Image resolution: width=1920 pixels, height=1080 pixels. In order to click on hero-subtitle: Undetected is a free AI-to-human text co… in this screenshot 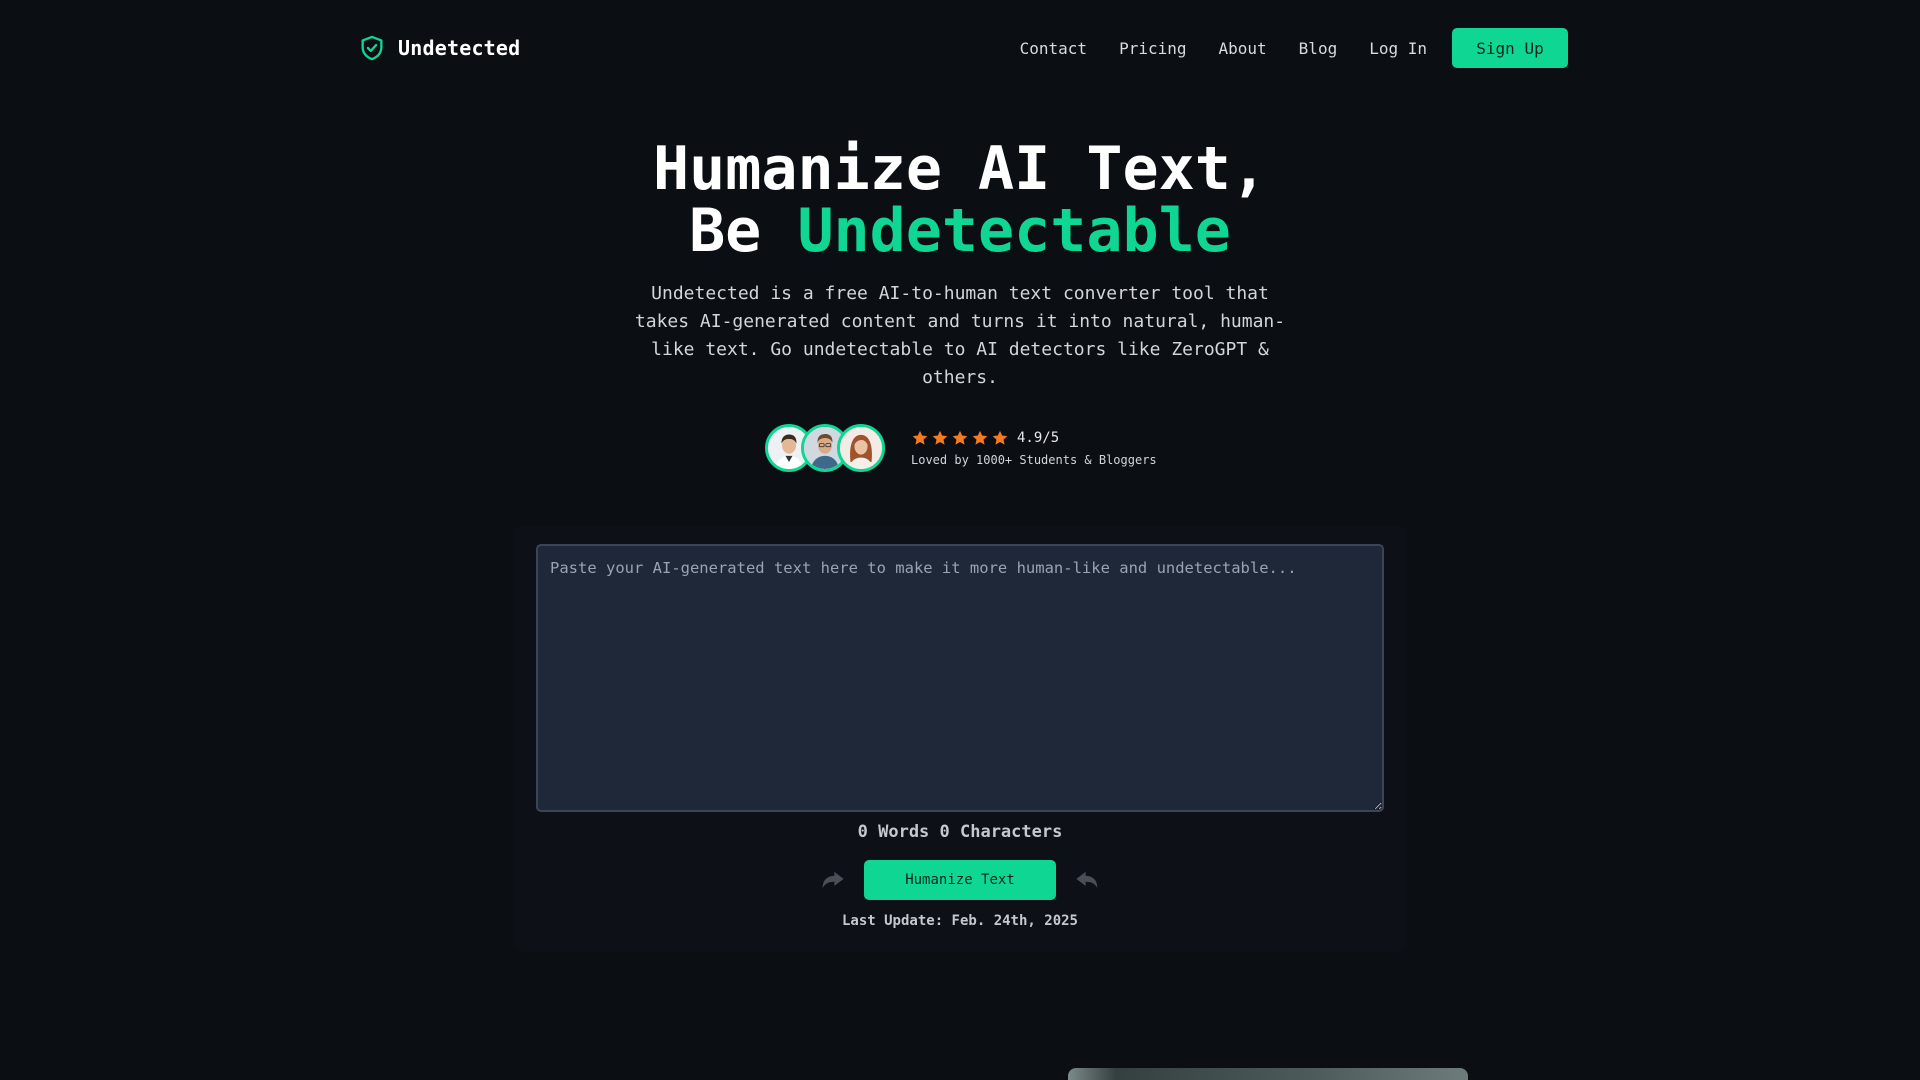, I will do `click(960, 335)`.